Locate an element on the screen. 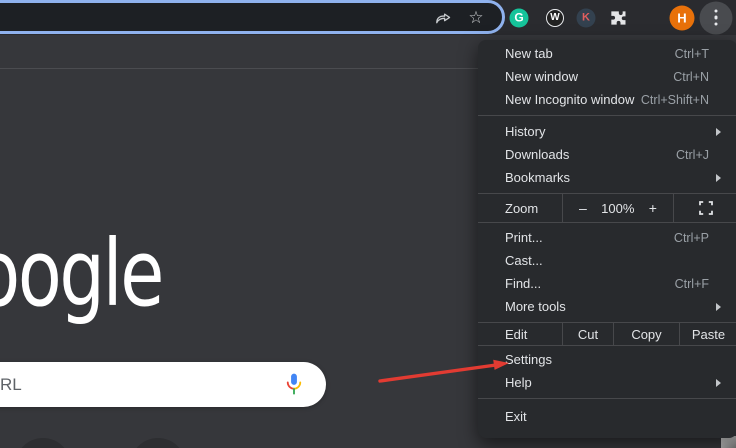  extension-icon-g: G is located at coordinates (519, 17).